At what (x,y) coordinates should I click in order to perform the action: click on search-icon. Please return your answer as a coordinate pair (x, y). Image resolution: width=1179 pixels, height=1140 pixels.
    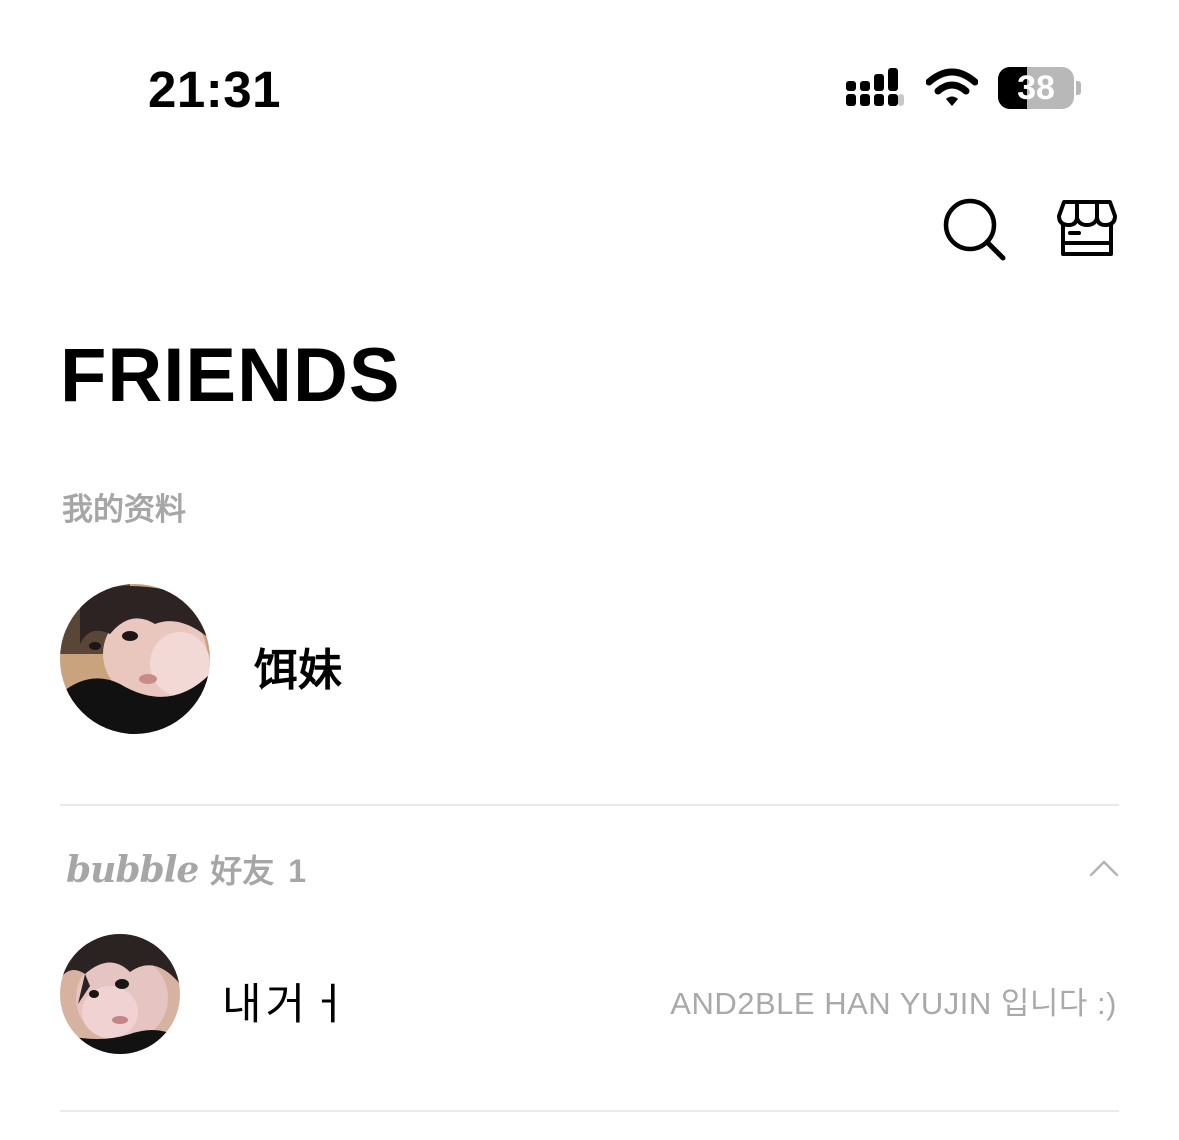
    Looking at the image, I should click on (974, 229).